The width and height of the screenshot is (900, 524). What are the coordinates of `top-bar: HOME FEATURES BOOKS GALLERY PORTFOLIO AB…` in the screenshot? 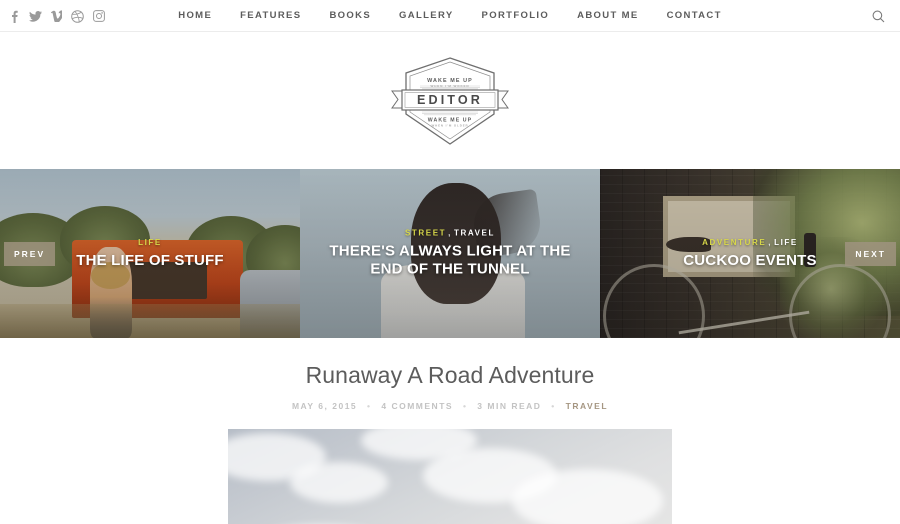 It's located at (450, 16).